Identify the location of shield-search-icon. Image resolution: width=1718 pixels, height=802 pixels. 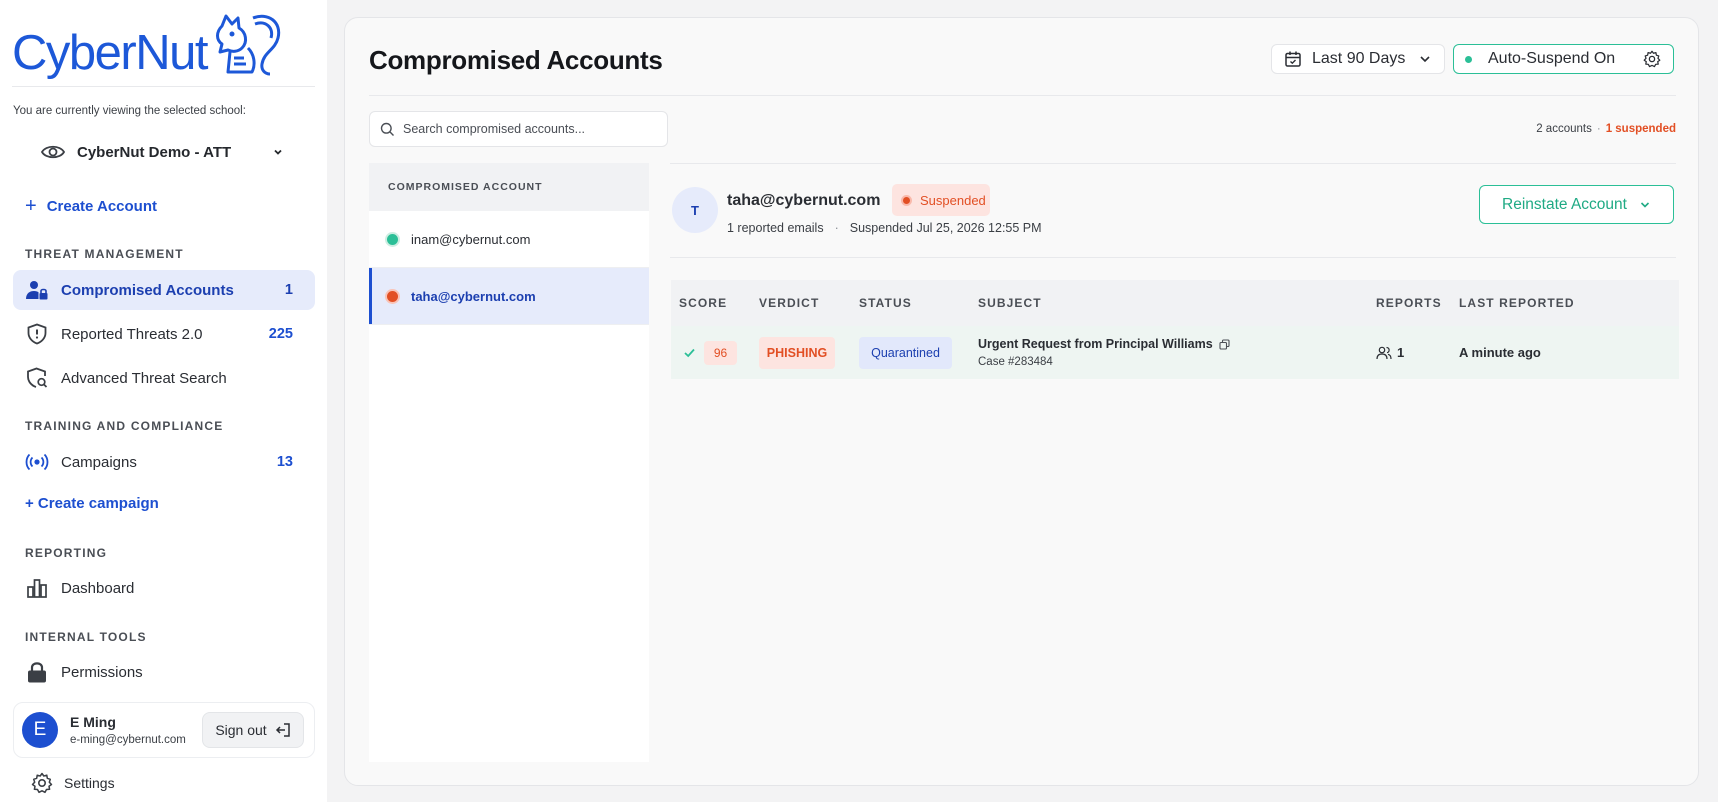
(37, 378).